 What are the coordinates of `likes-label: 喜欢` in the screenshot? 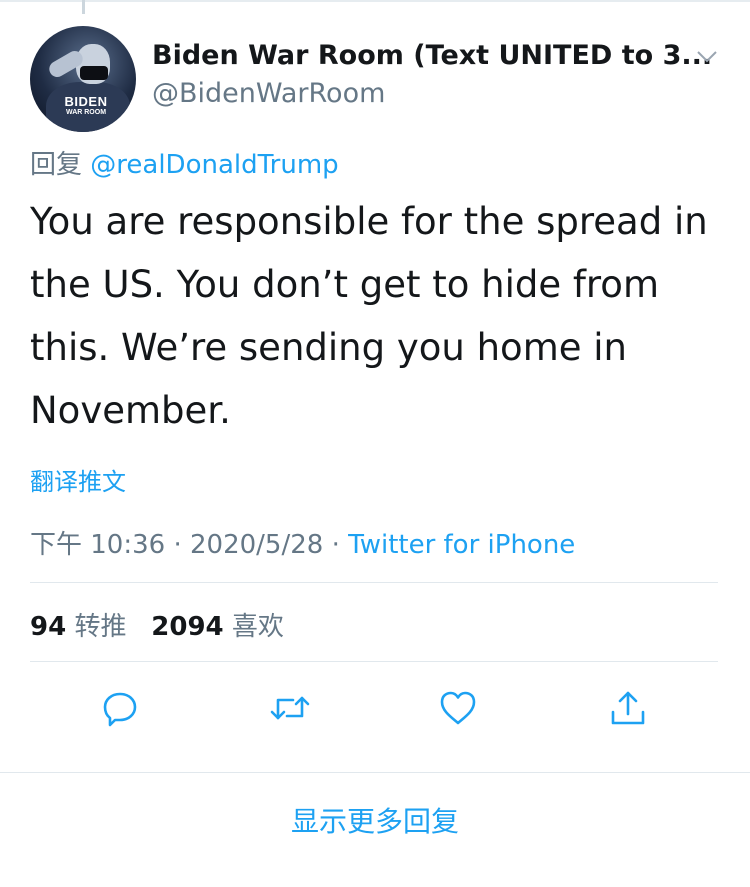 It's located at (257, 627).